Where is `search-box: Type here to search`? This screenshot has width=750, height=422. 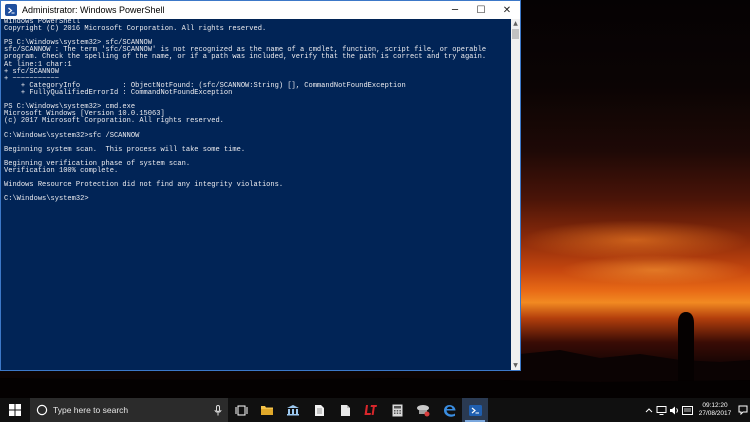
search-box: Type here to search is located at coordinates (129, 410).